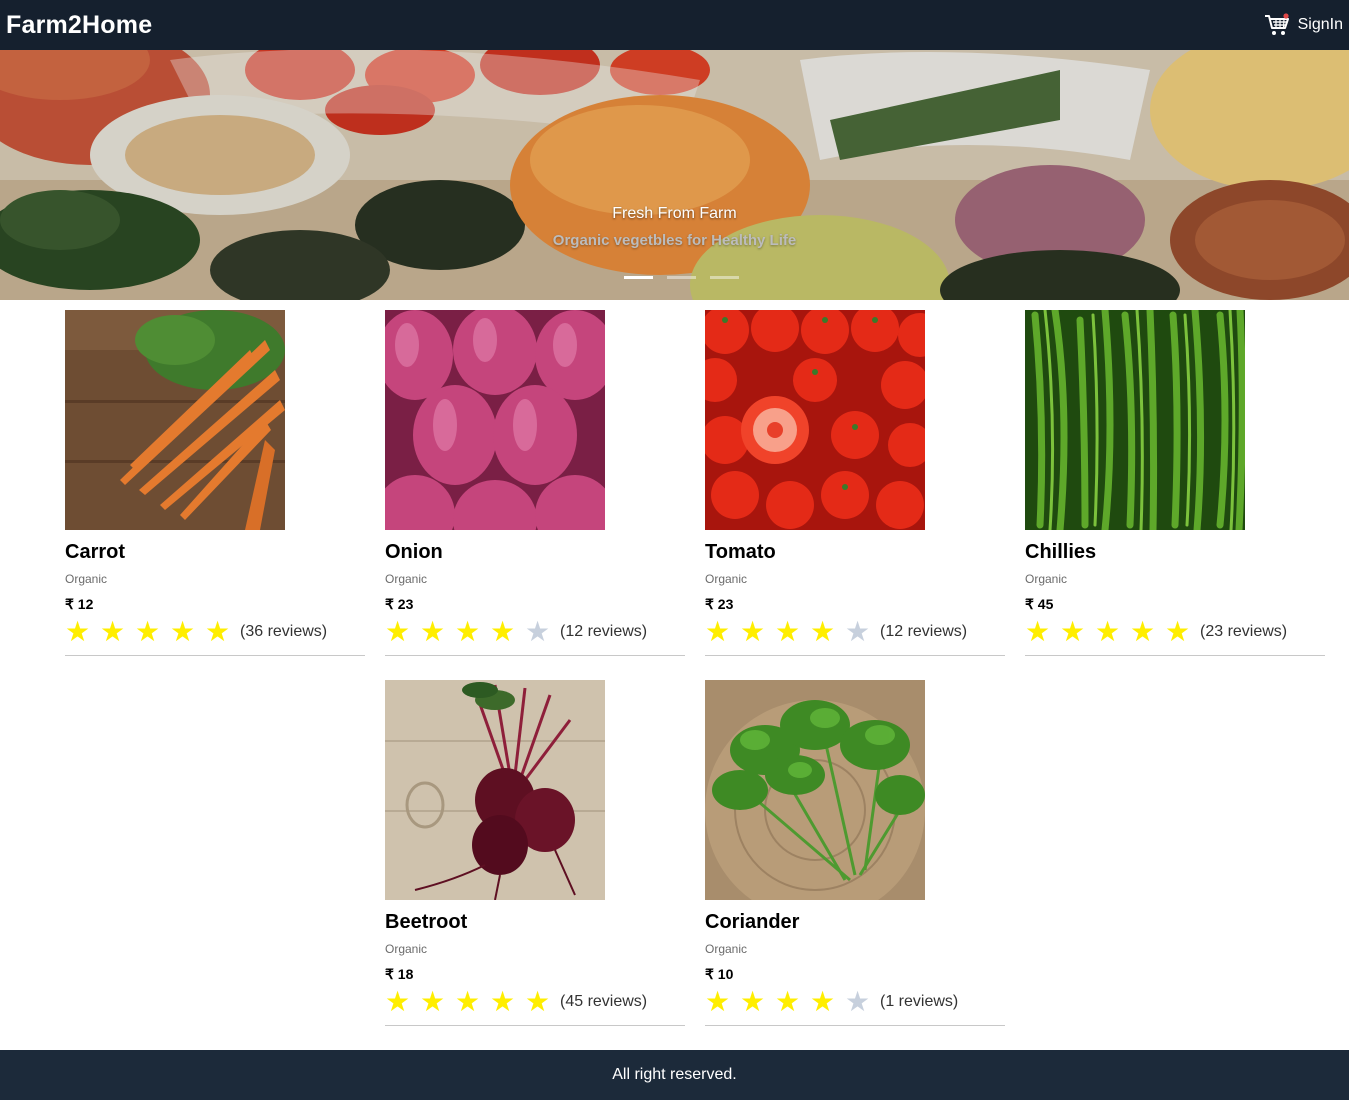 This screenshot has height=1100, width=1349. Describe the element at coordinates (79, 604) in the screenshot. I see `product-price: ₹ 12` at that location.